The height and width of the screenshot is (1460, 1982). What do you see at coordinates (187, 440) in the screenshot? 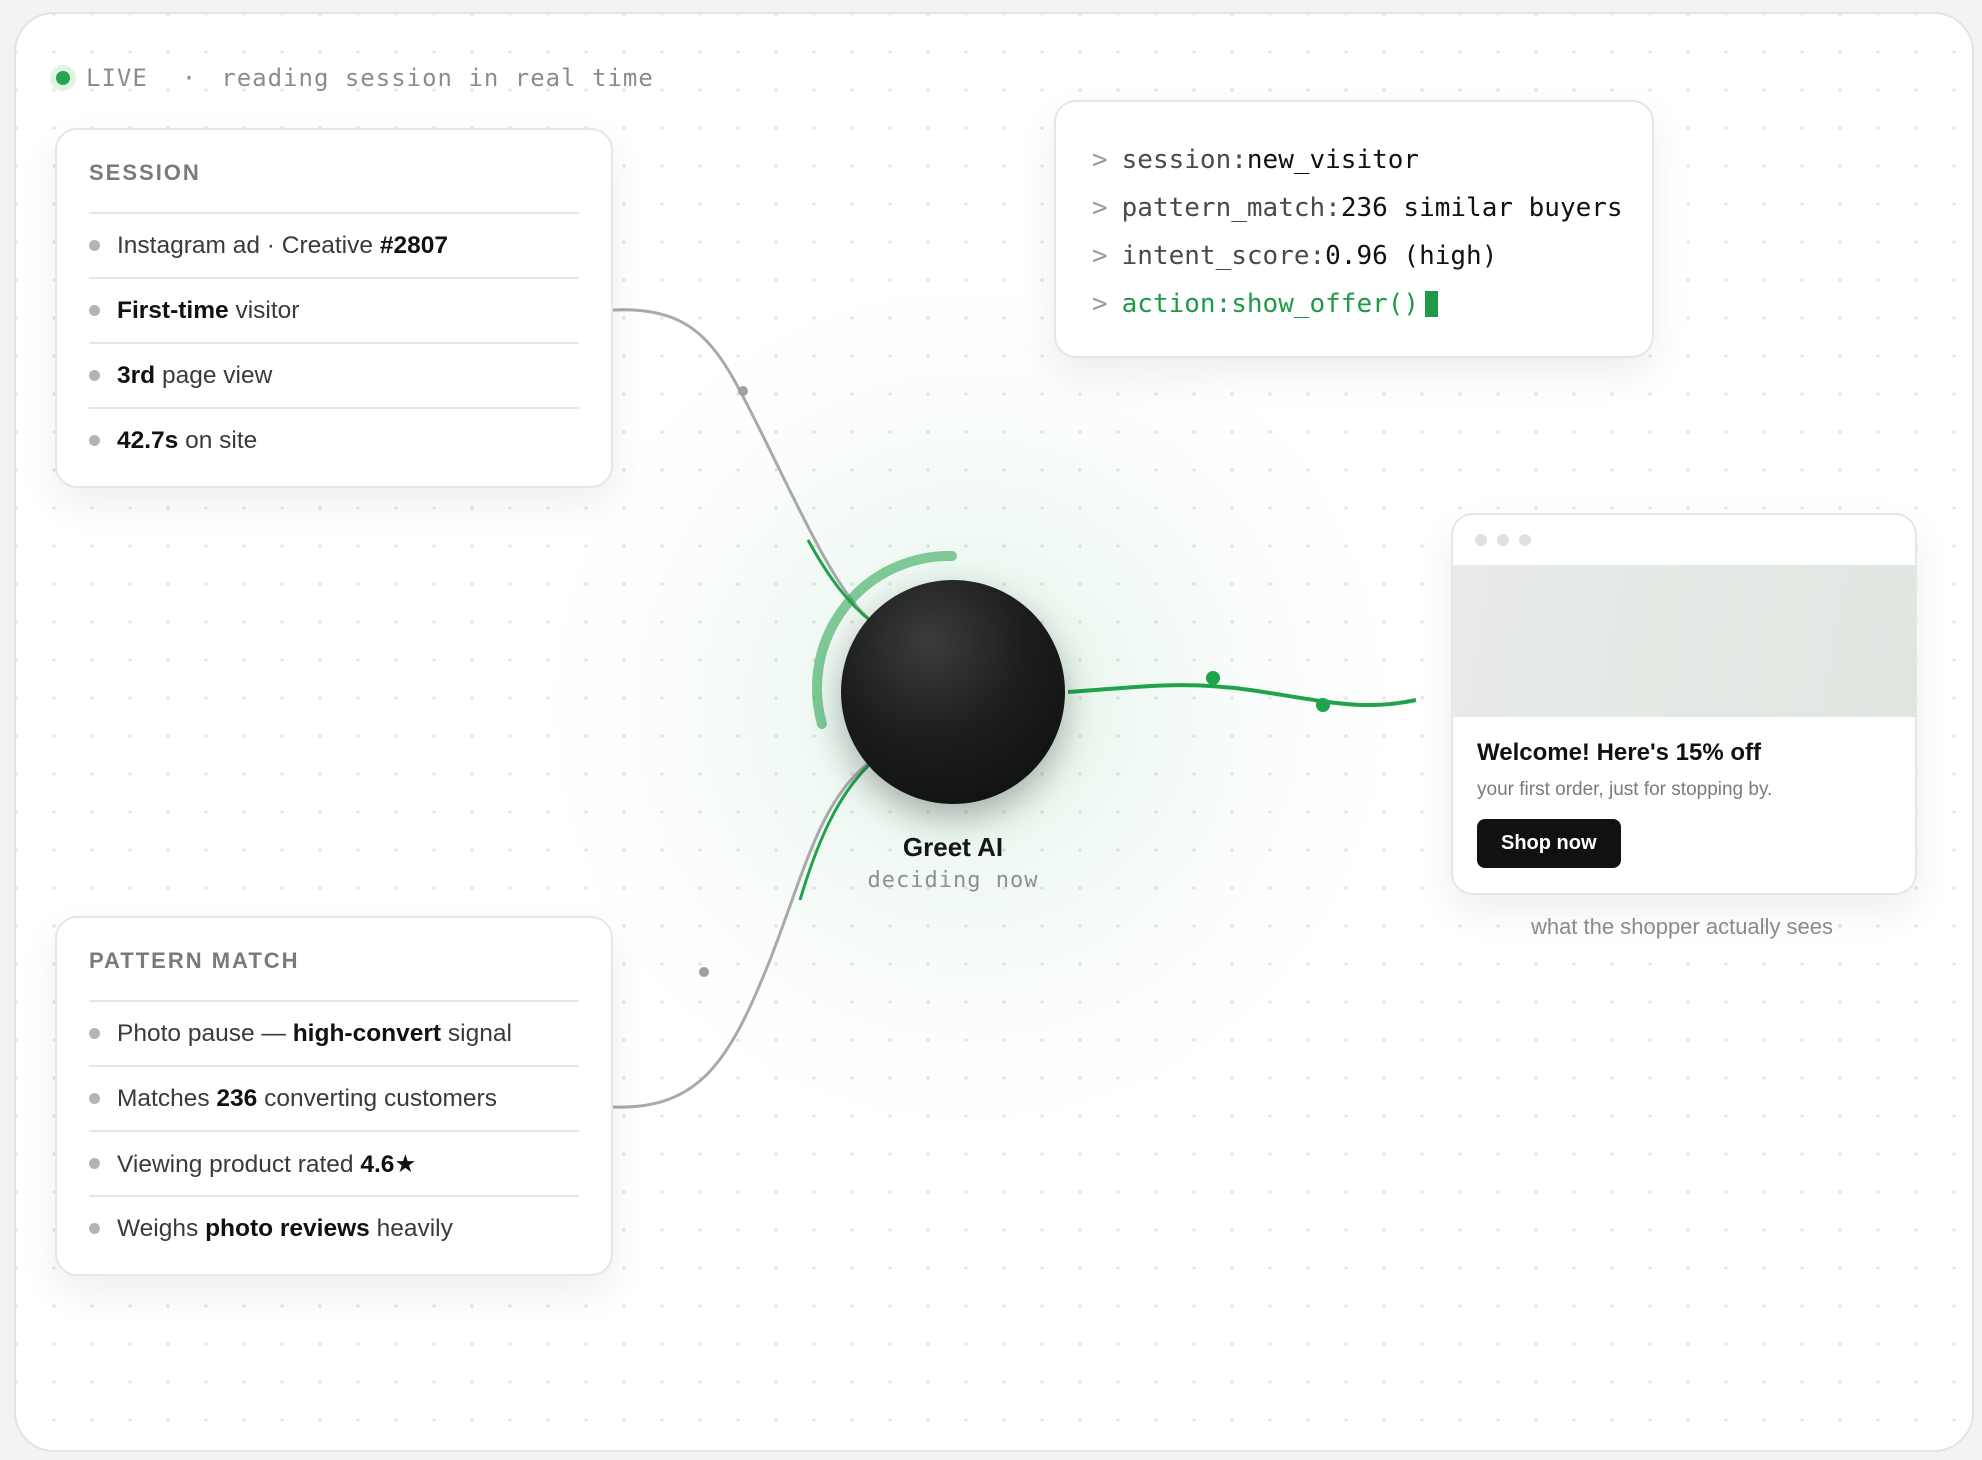
I see `row-text: 42.7s on site` at bounding box center [187, 440].